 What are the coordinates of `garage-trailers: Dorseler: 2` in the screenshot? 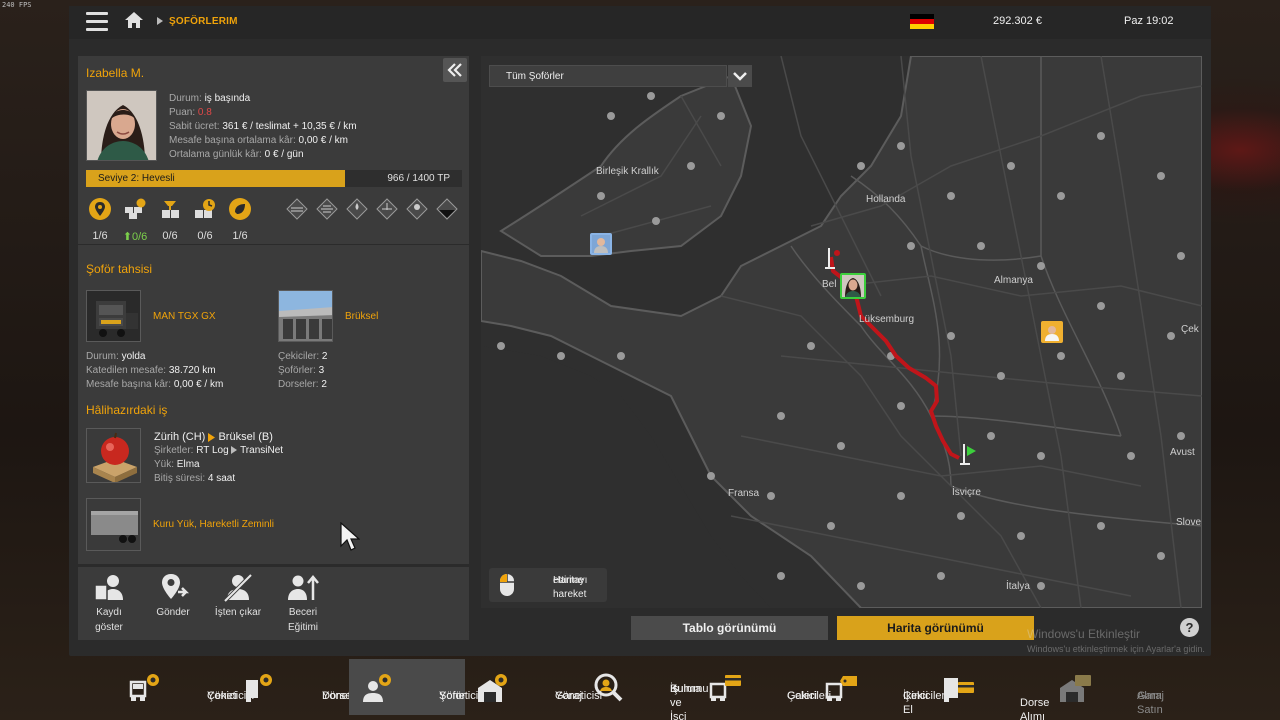 It's located at (302, 384).